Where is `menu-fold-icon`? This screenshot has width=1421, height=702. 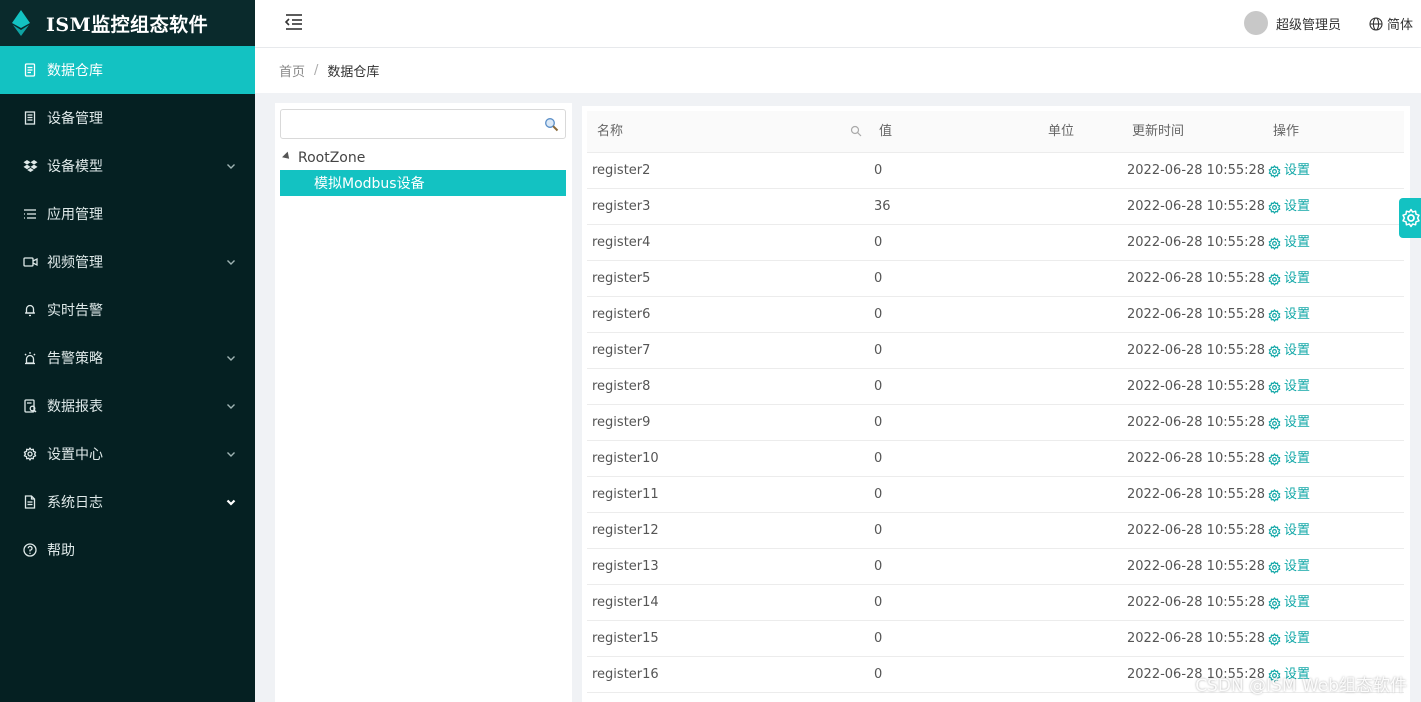 menu-fold-icon is located at coordinates (294, 22).